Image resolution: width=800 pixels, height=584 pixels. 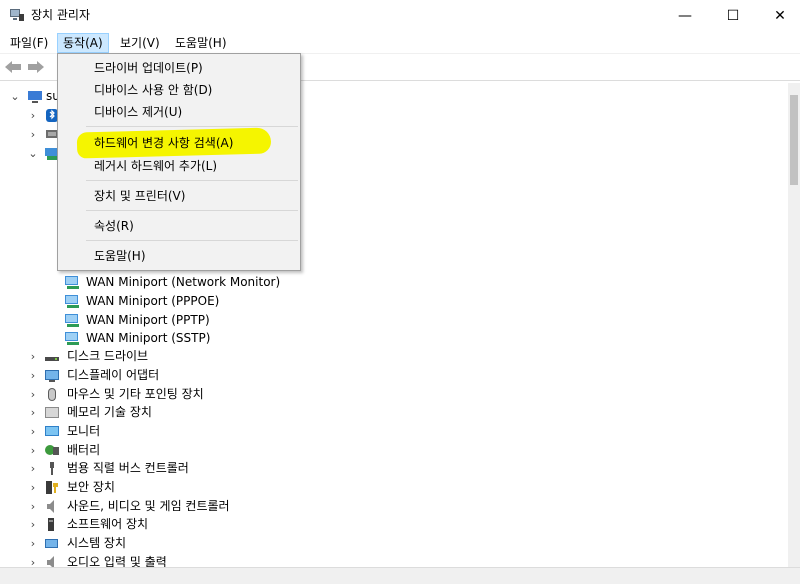 I want to click on monitor-icon, so click(x=52, y=431).